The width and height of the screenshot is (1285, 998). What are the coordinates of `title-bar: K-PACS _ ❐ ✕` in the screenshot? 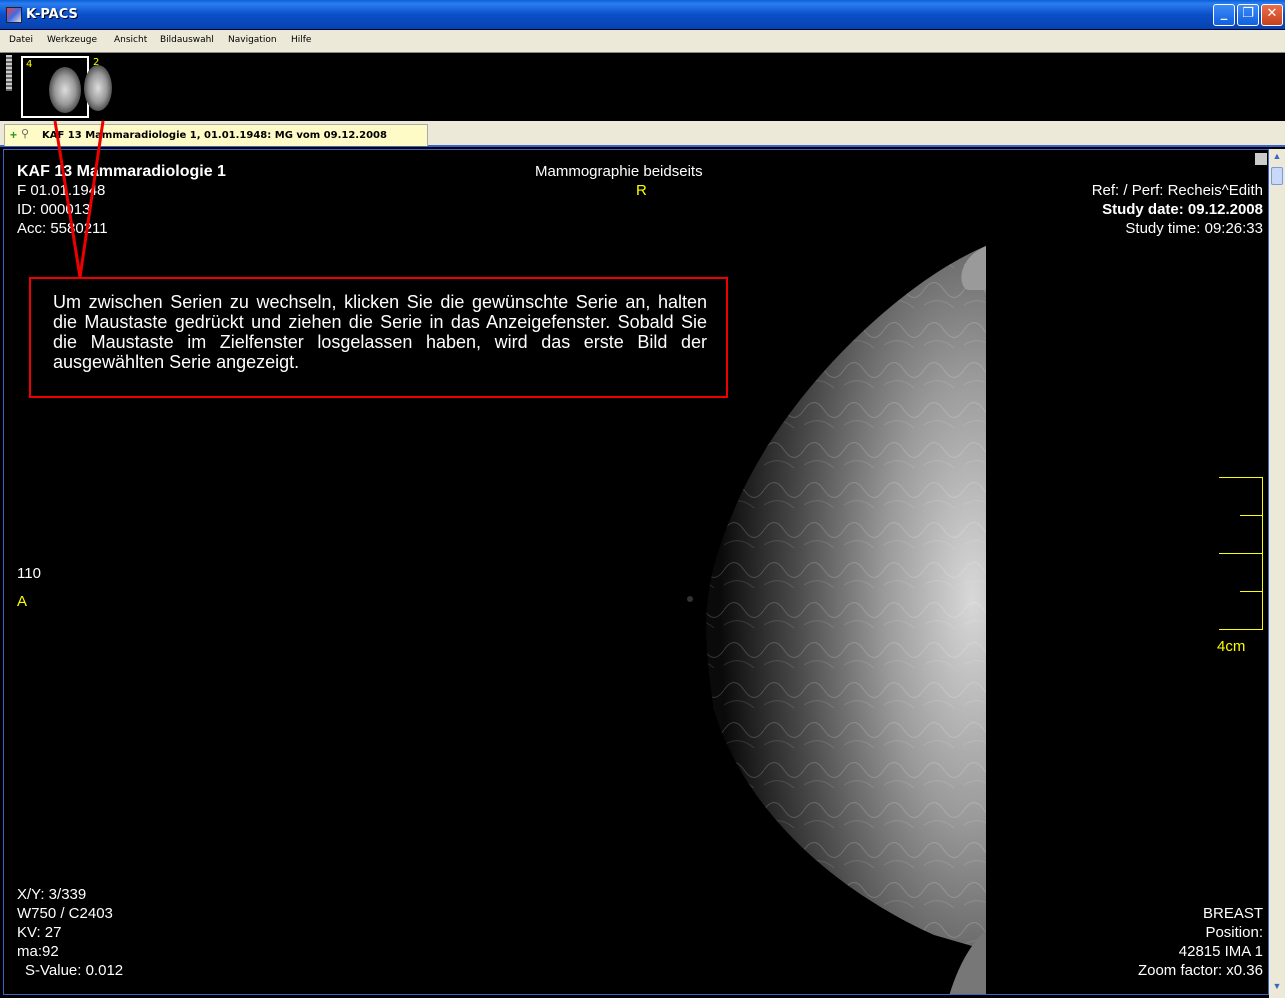 It's located at (642, 15).